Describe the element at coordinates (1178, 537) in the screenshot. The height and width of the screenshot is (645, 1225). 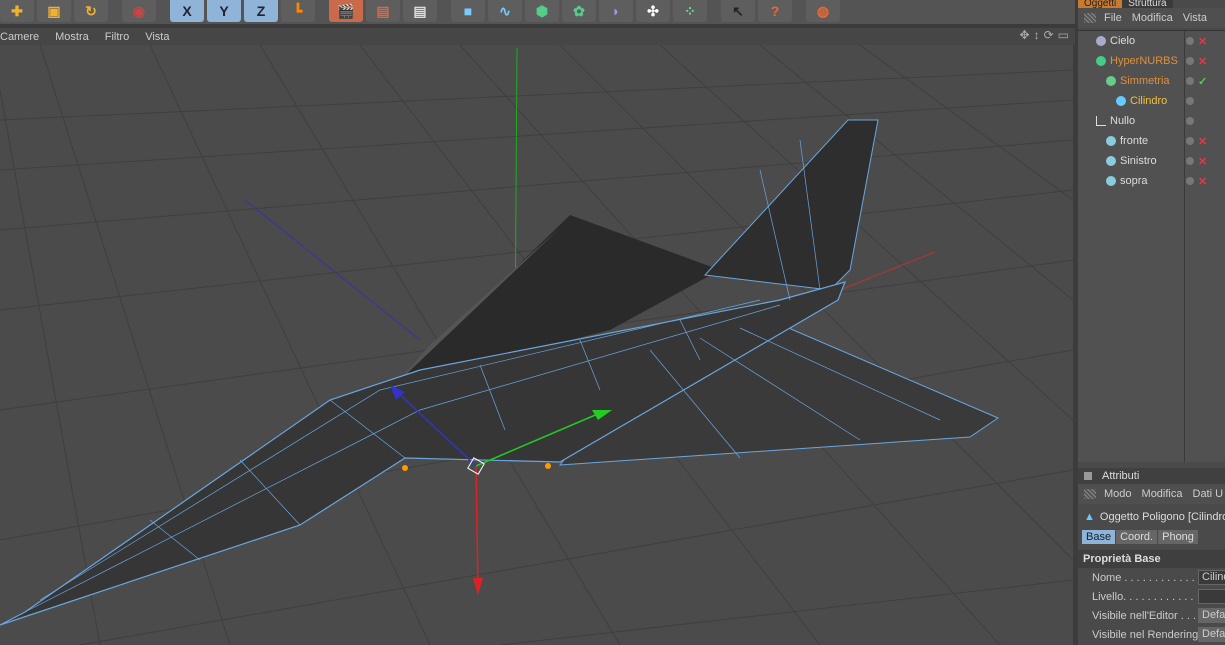
I see `tab-phong: Phong` at that location.